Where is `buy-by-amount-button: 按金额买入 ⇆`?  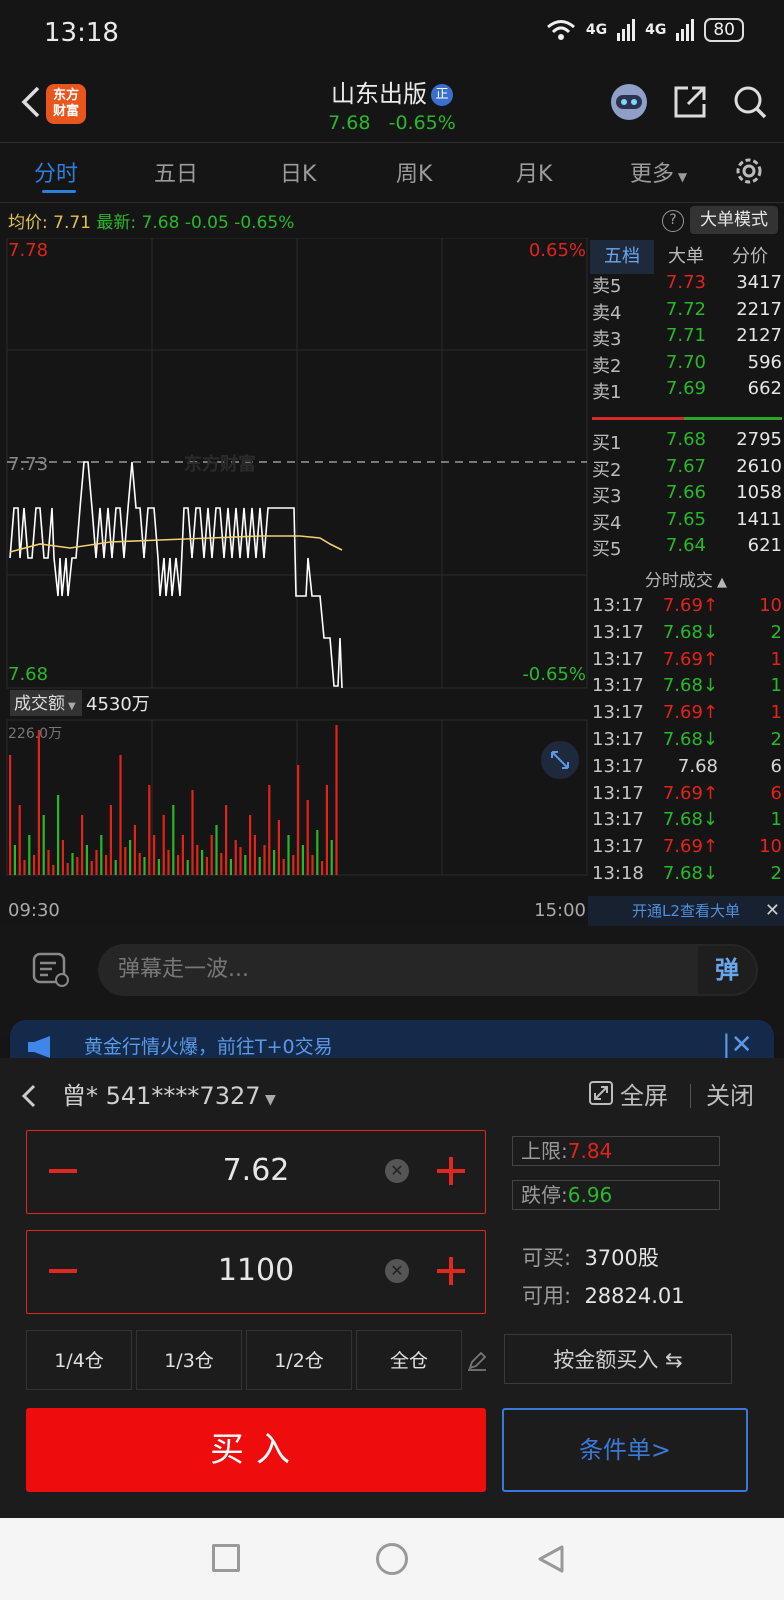
buy-by-amount-button: 按金额买入 ⇆ is located at coordinates (618, 1359).